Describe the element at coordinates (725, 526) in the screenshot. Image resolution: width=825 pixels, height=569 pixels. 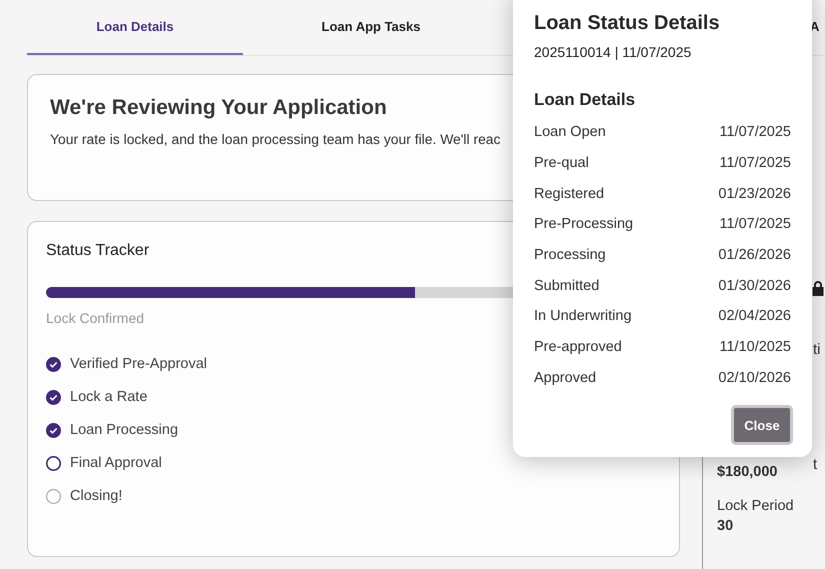
I see `field-value: 30` at that location.